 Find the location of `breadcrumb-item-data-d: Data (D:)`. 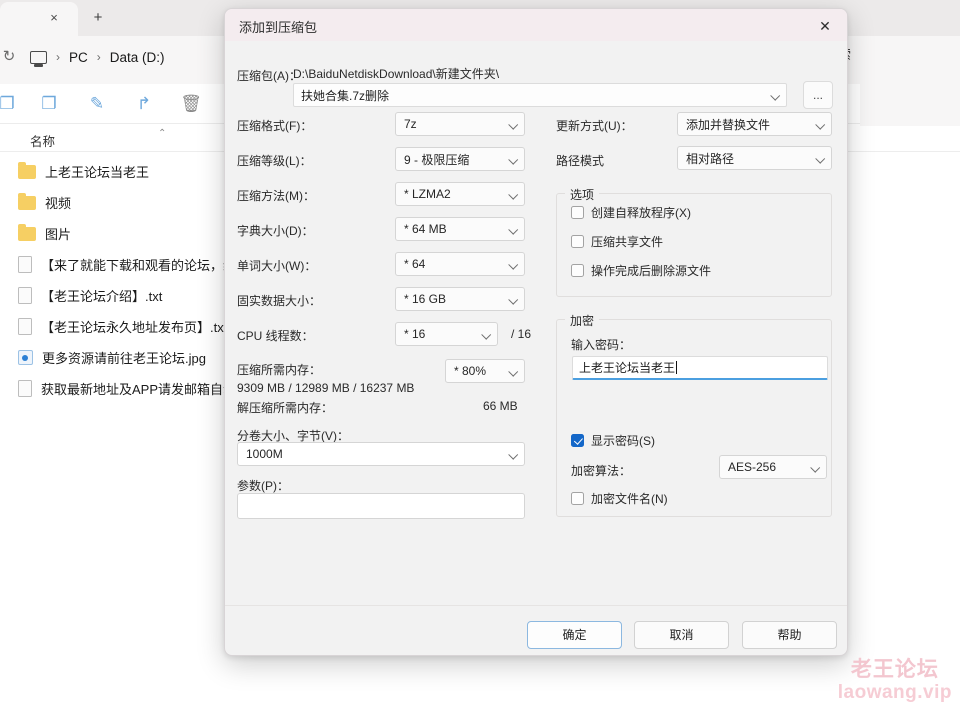

breadcrumb-item-data-d: Data (D:) is located at coordinates (137, 57).